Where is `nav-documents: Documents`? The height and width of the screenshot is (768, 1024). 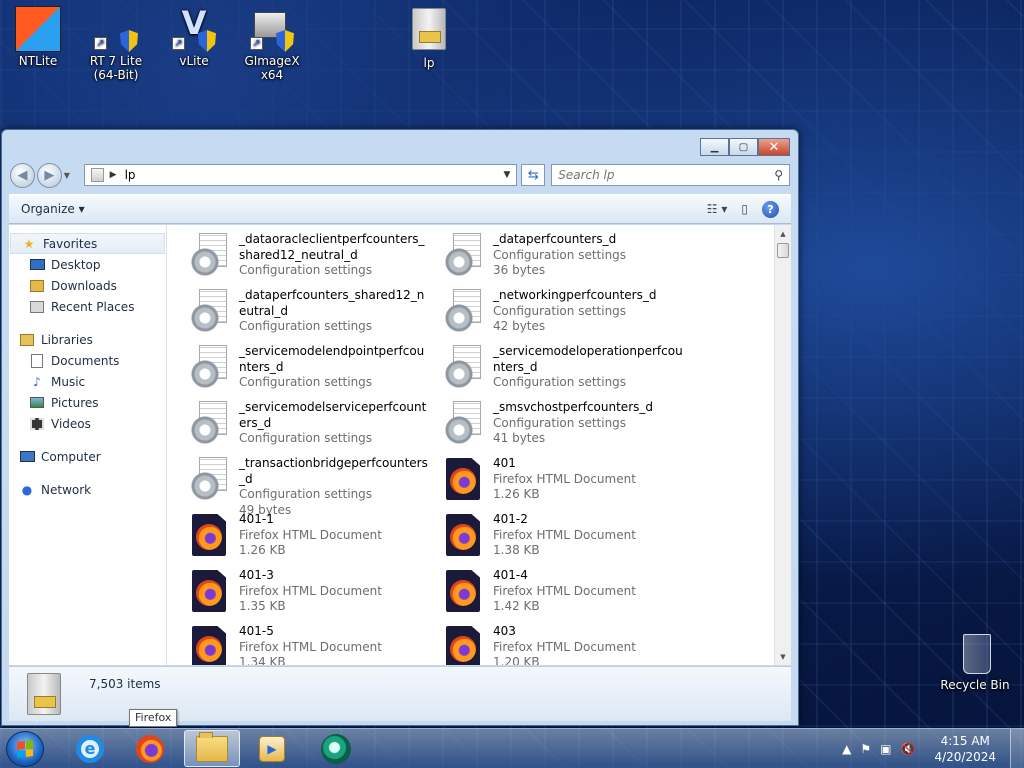 nav-documents: Documents is located at coordinates (87, 360).